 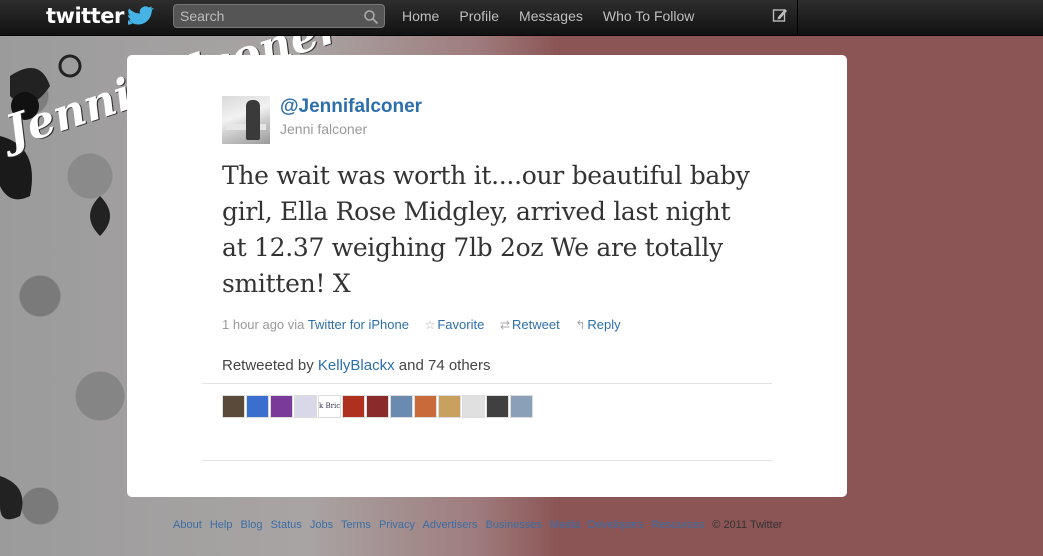 I want to click on retweet-button: ⇄ Retweet, so click(x=530, y=324).